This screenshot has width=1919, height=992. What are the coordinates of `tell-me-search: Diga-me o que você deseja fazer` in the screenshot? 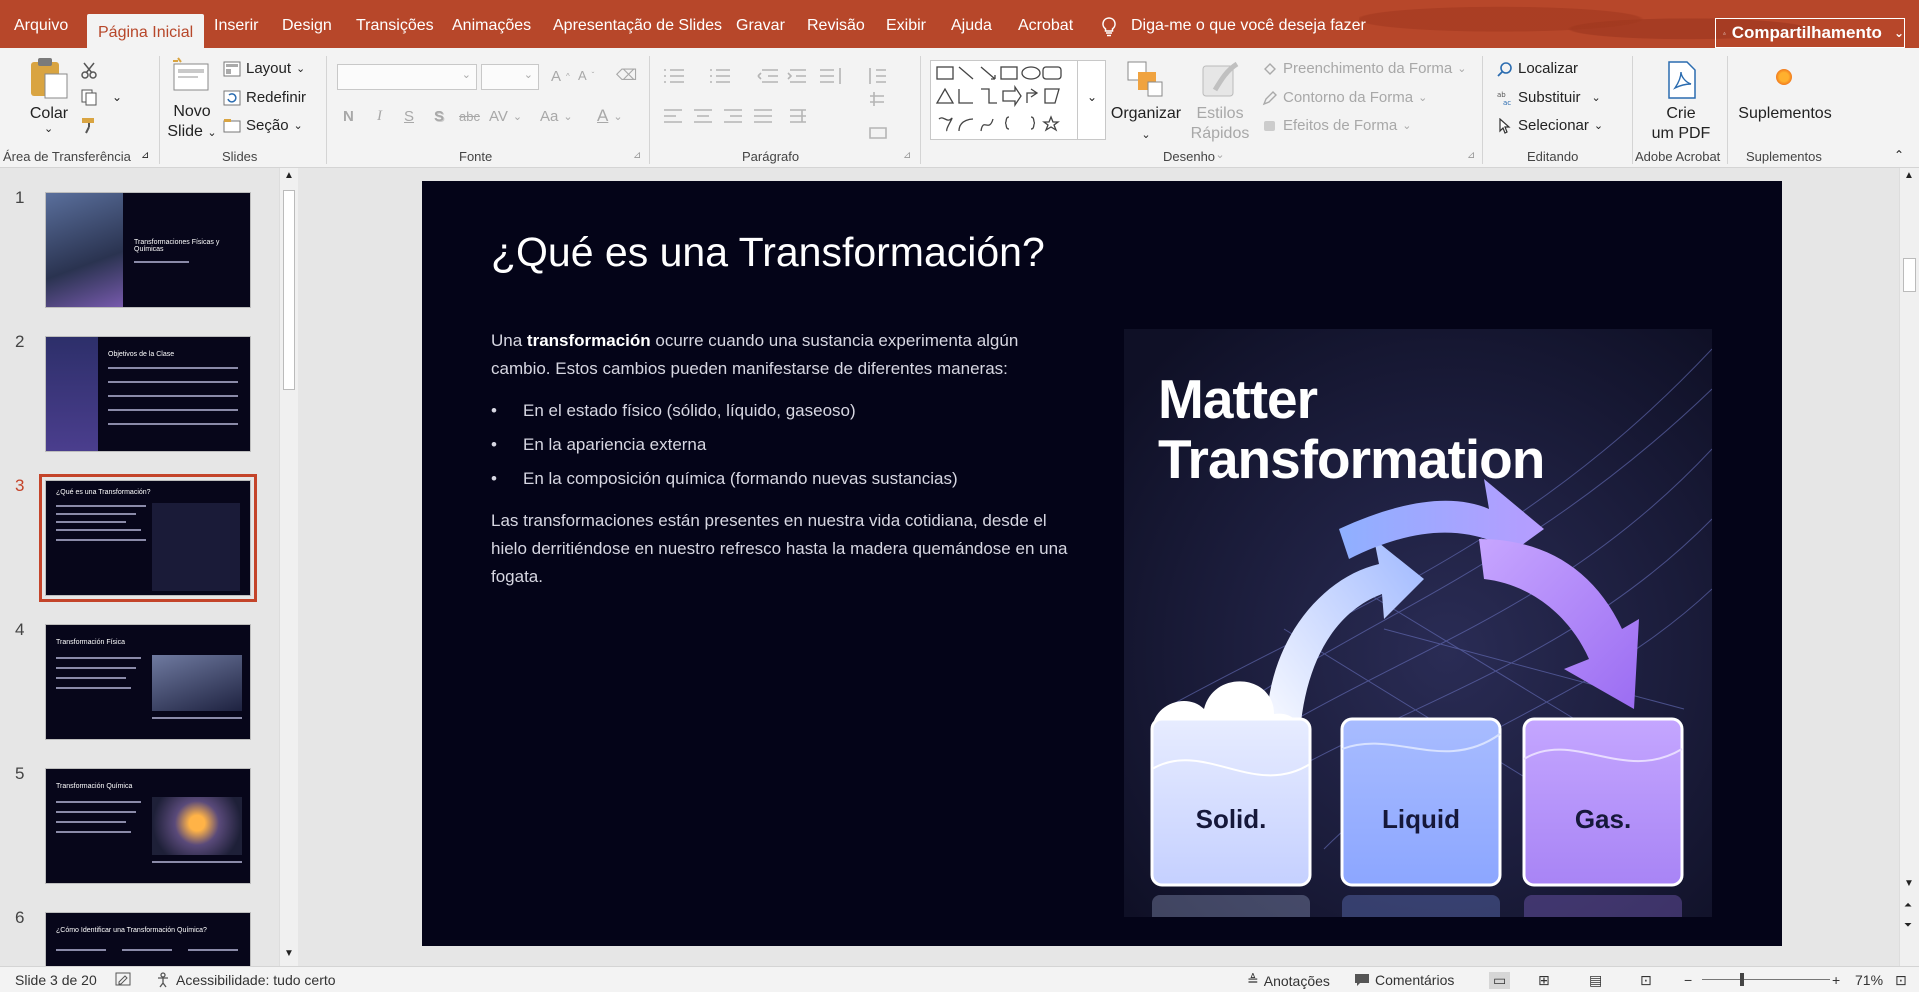 It's located at (1233, 27).